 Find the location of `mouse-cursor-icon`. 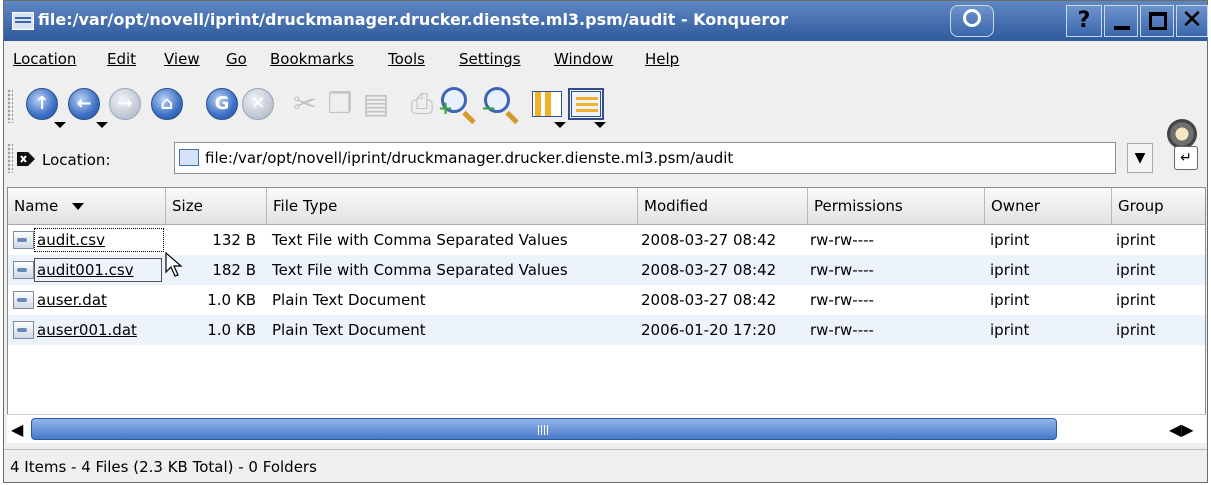

mouse-cursor-icon is located at coordinates (174, 264).